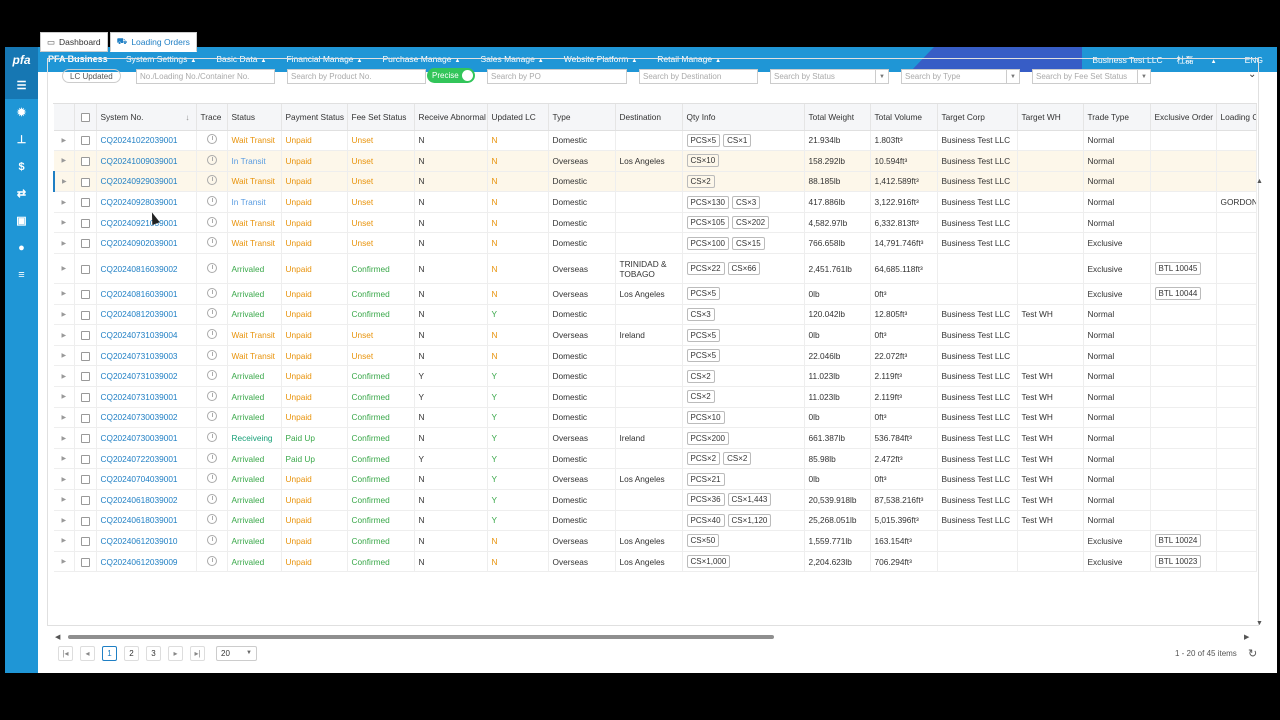 The height and width of the screenshot is (720, 1280). Describe the element at coordinates (451, 75) in the screenshot. I see `precise-toggle: Precise` at that location.